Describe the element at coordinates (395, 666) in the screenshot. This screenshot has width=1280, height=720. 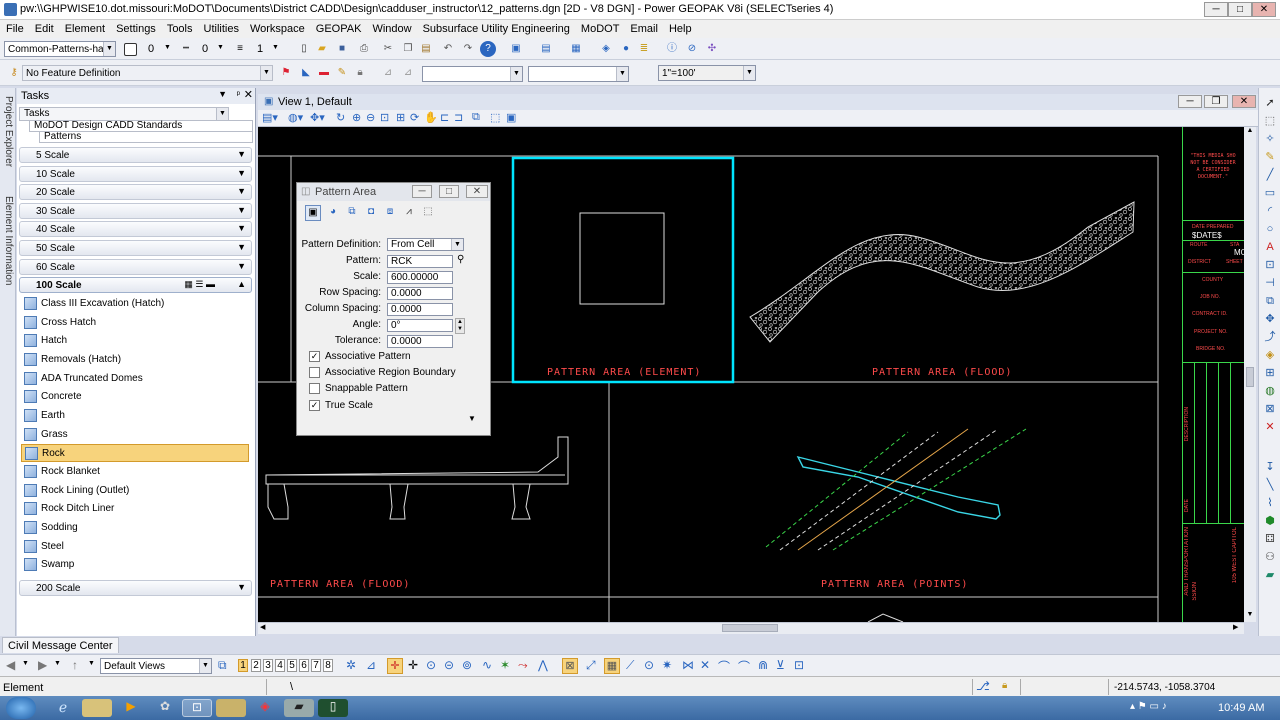
I see `keypoint-snap-icon: ✛` at that location.